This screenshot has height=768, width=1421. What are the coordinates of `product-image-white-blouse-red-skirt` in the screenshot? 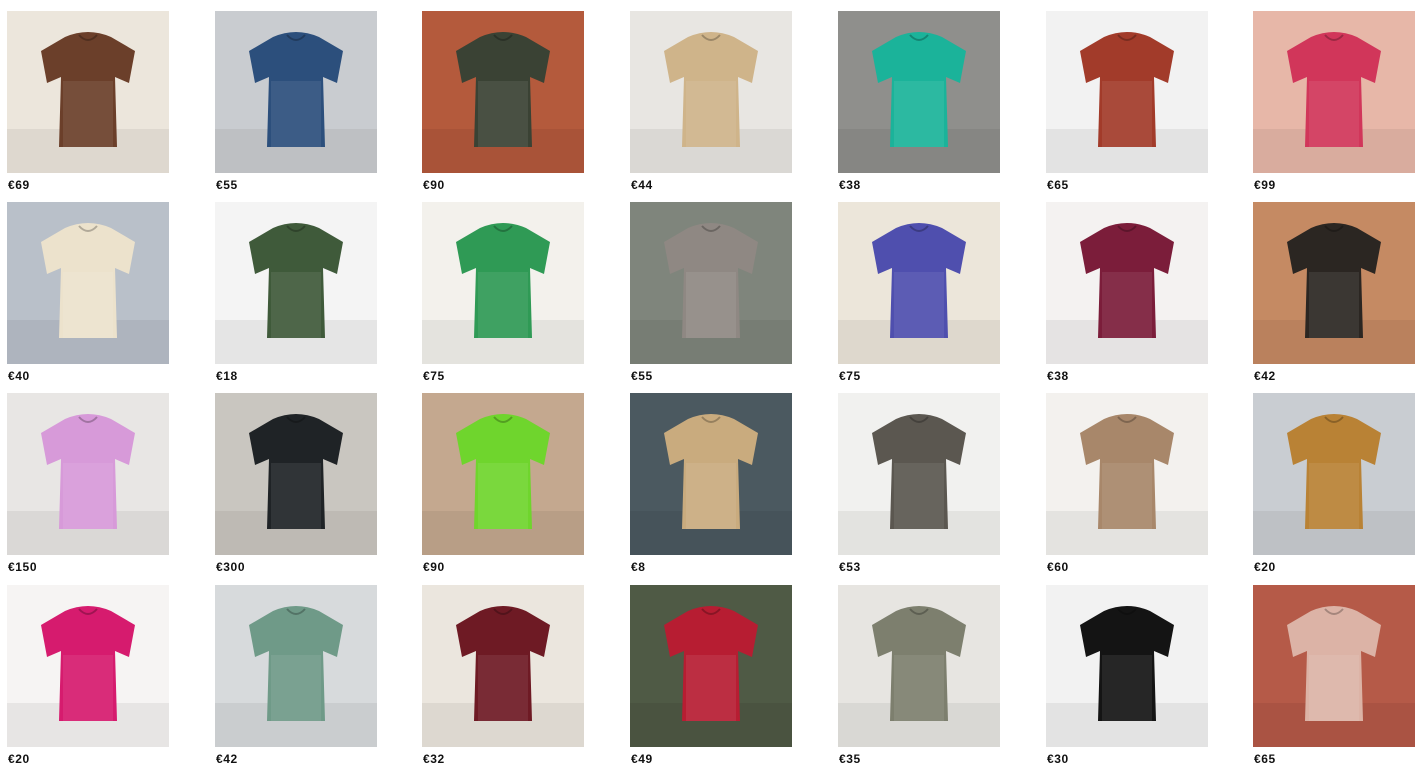 It's located at (711, 666).